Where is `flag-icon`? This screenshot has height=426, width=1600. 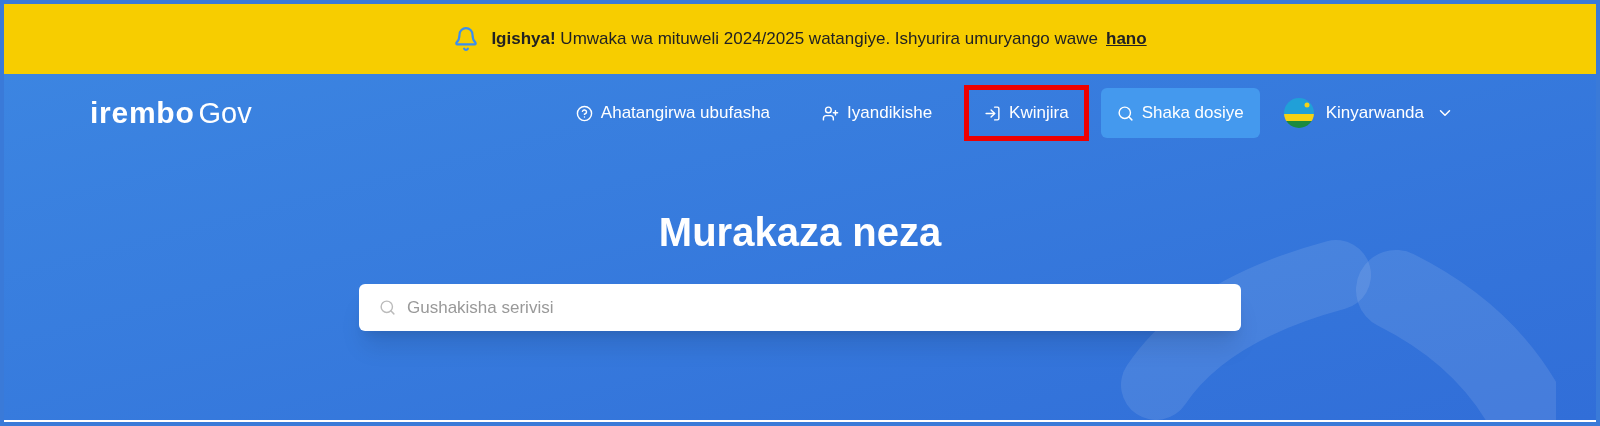
flag-icon is located at coordinates (1298, 113).